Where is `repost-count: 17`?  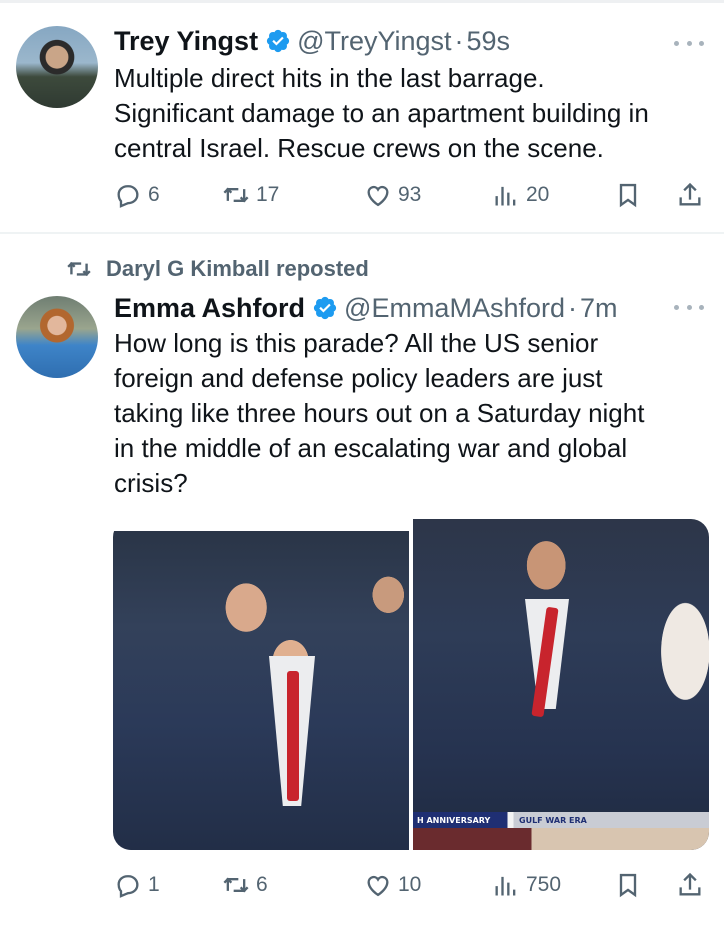
repost-count: 17 is located at coordinates (268, 194).